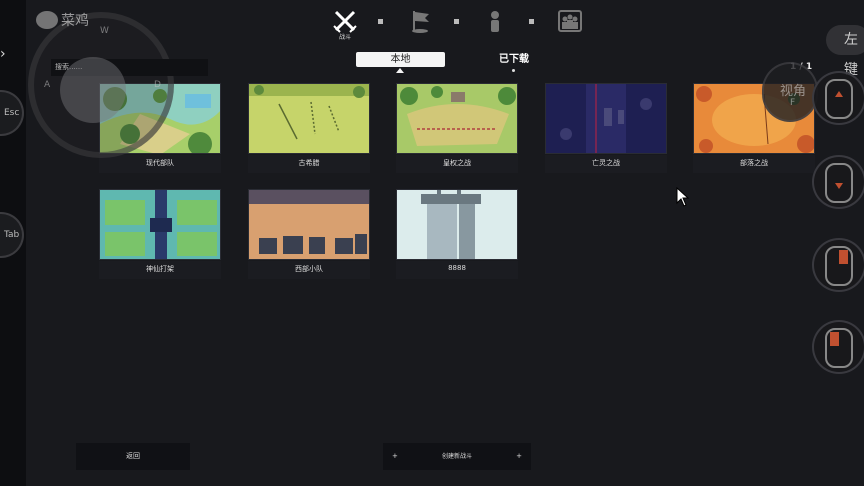 The width and height of the screenshot is (864, 486). Describe the element at coordinates (12, 113) in the screenshot. I see `esc-key-label: Esc` at that location.